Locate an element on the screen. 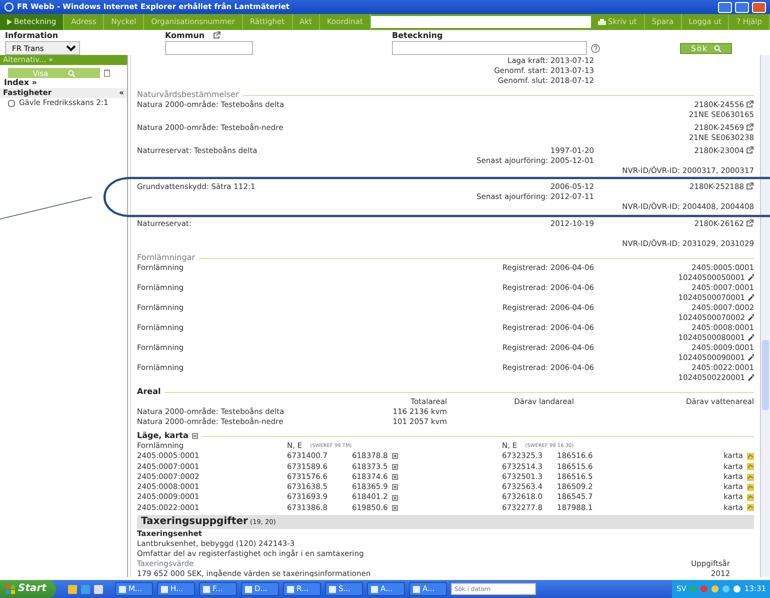 The width and height of the screenshot is (770, 598). maximize-button is located at coordinates (742, 7).